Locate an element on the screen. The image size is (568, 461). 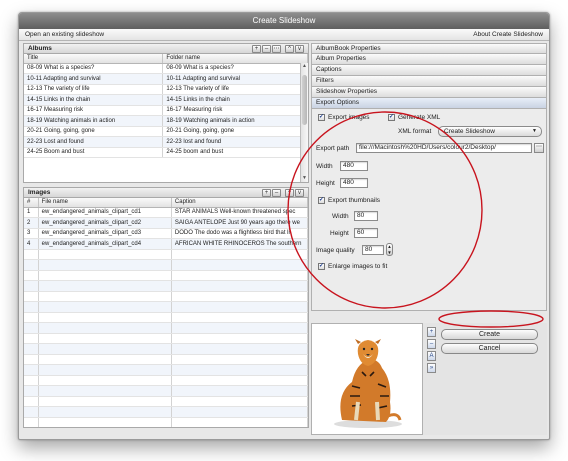
album-row: 22-23 Lost and found 22-23 lost and found is located at coordinates (166, 142).